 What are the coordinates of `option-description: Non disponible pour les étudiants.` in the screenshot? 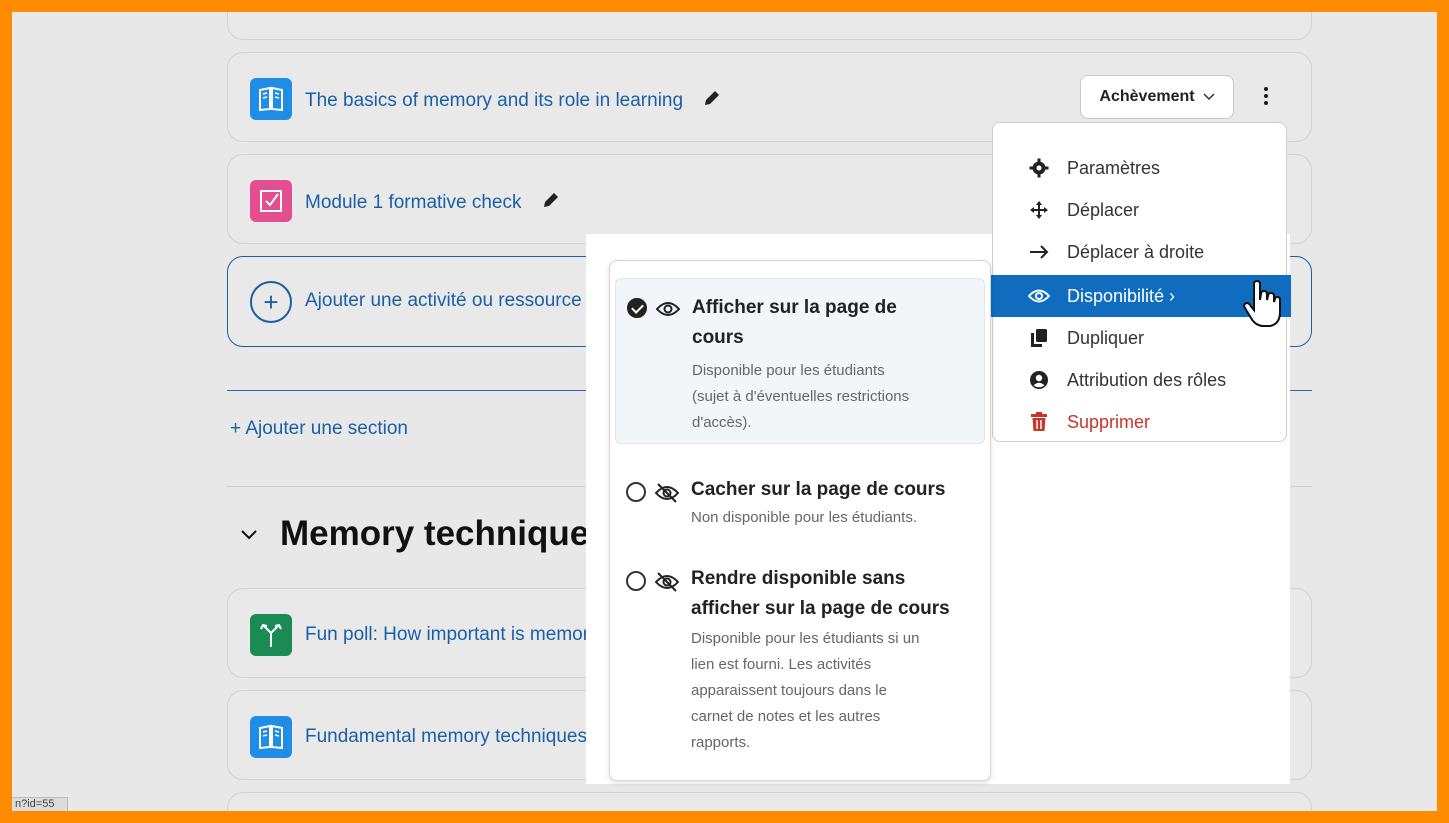 It's located at (804, 517).